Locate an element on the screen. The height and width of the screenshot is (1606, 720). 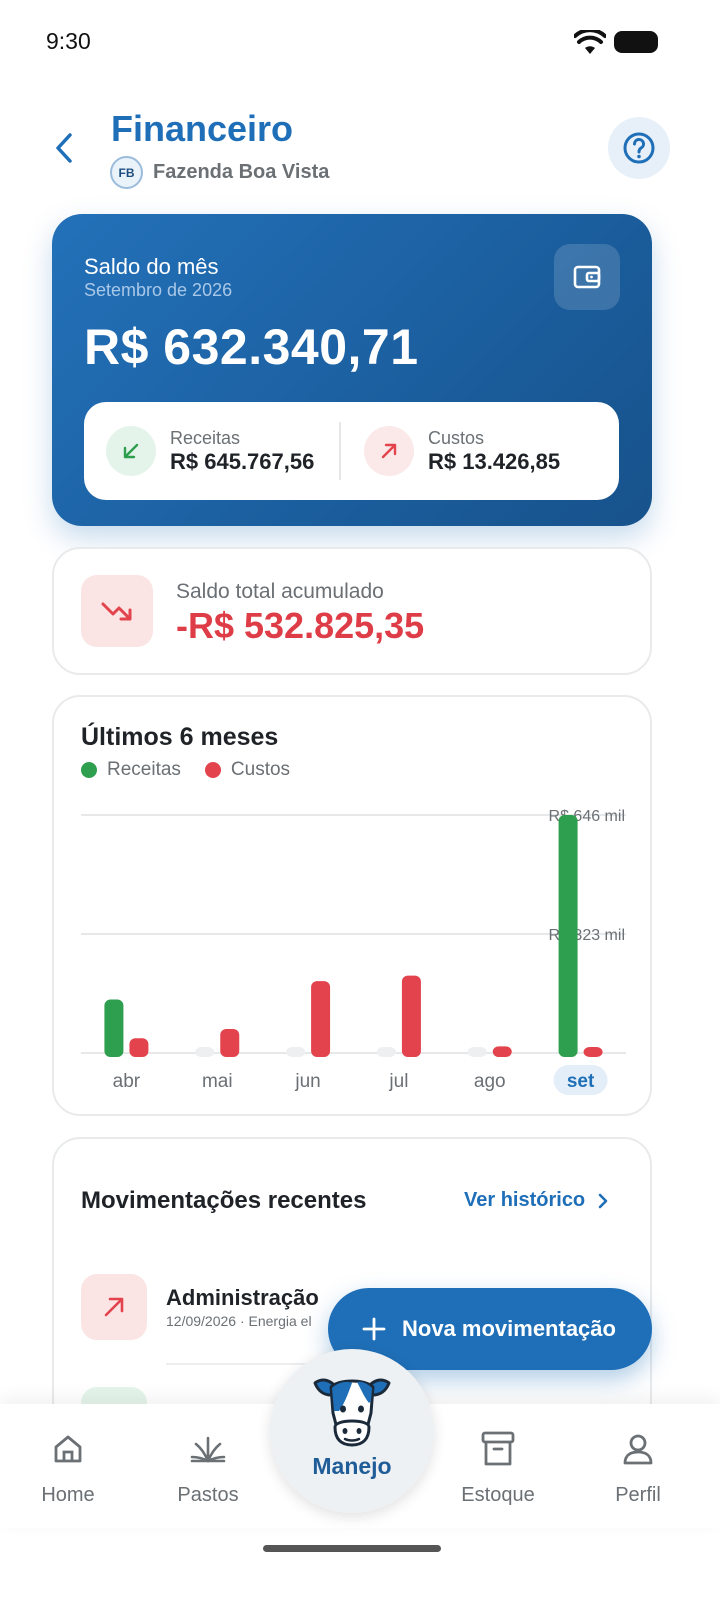
cost-value: R$ 13.426,85 is located at coordinates (494, 461).